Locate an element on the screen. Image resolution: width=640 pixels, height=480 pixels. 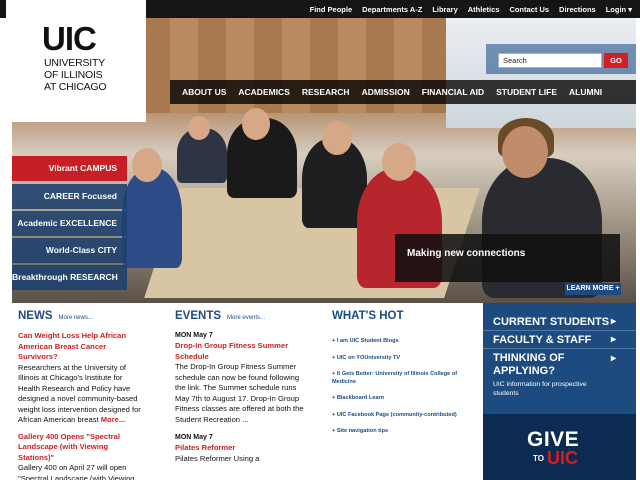
faculty-staff-label: FACULTY & STAFF is located at coordinates (542, 340).